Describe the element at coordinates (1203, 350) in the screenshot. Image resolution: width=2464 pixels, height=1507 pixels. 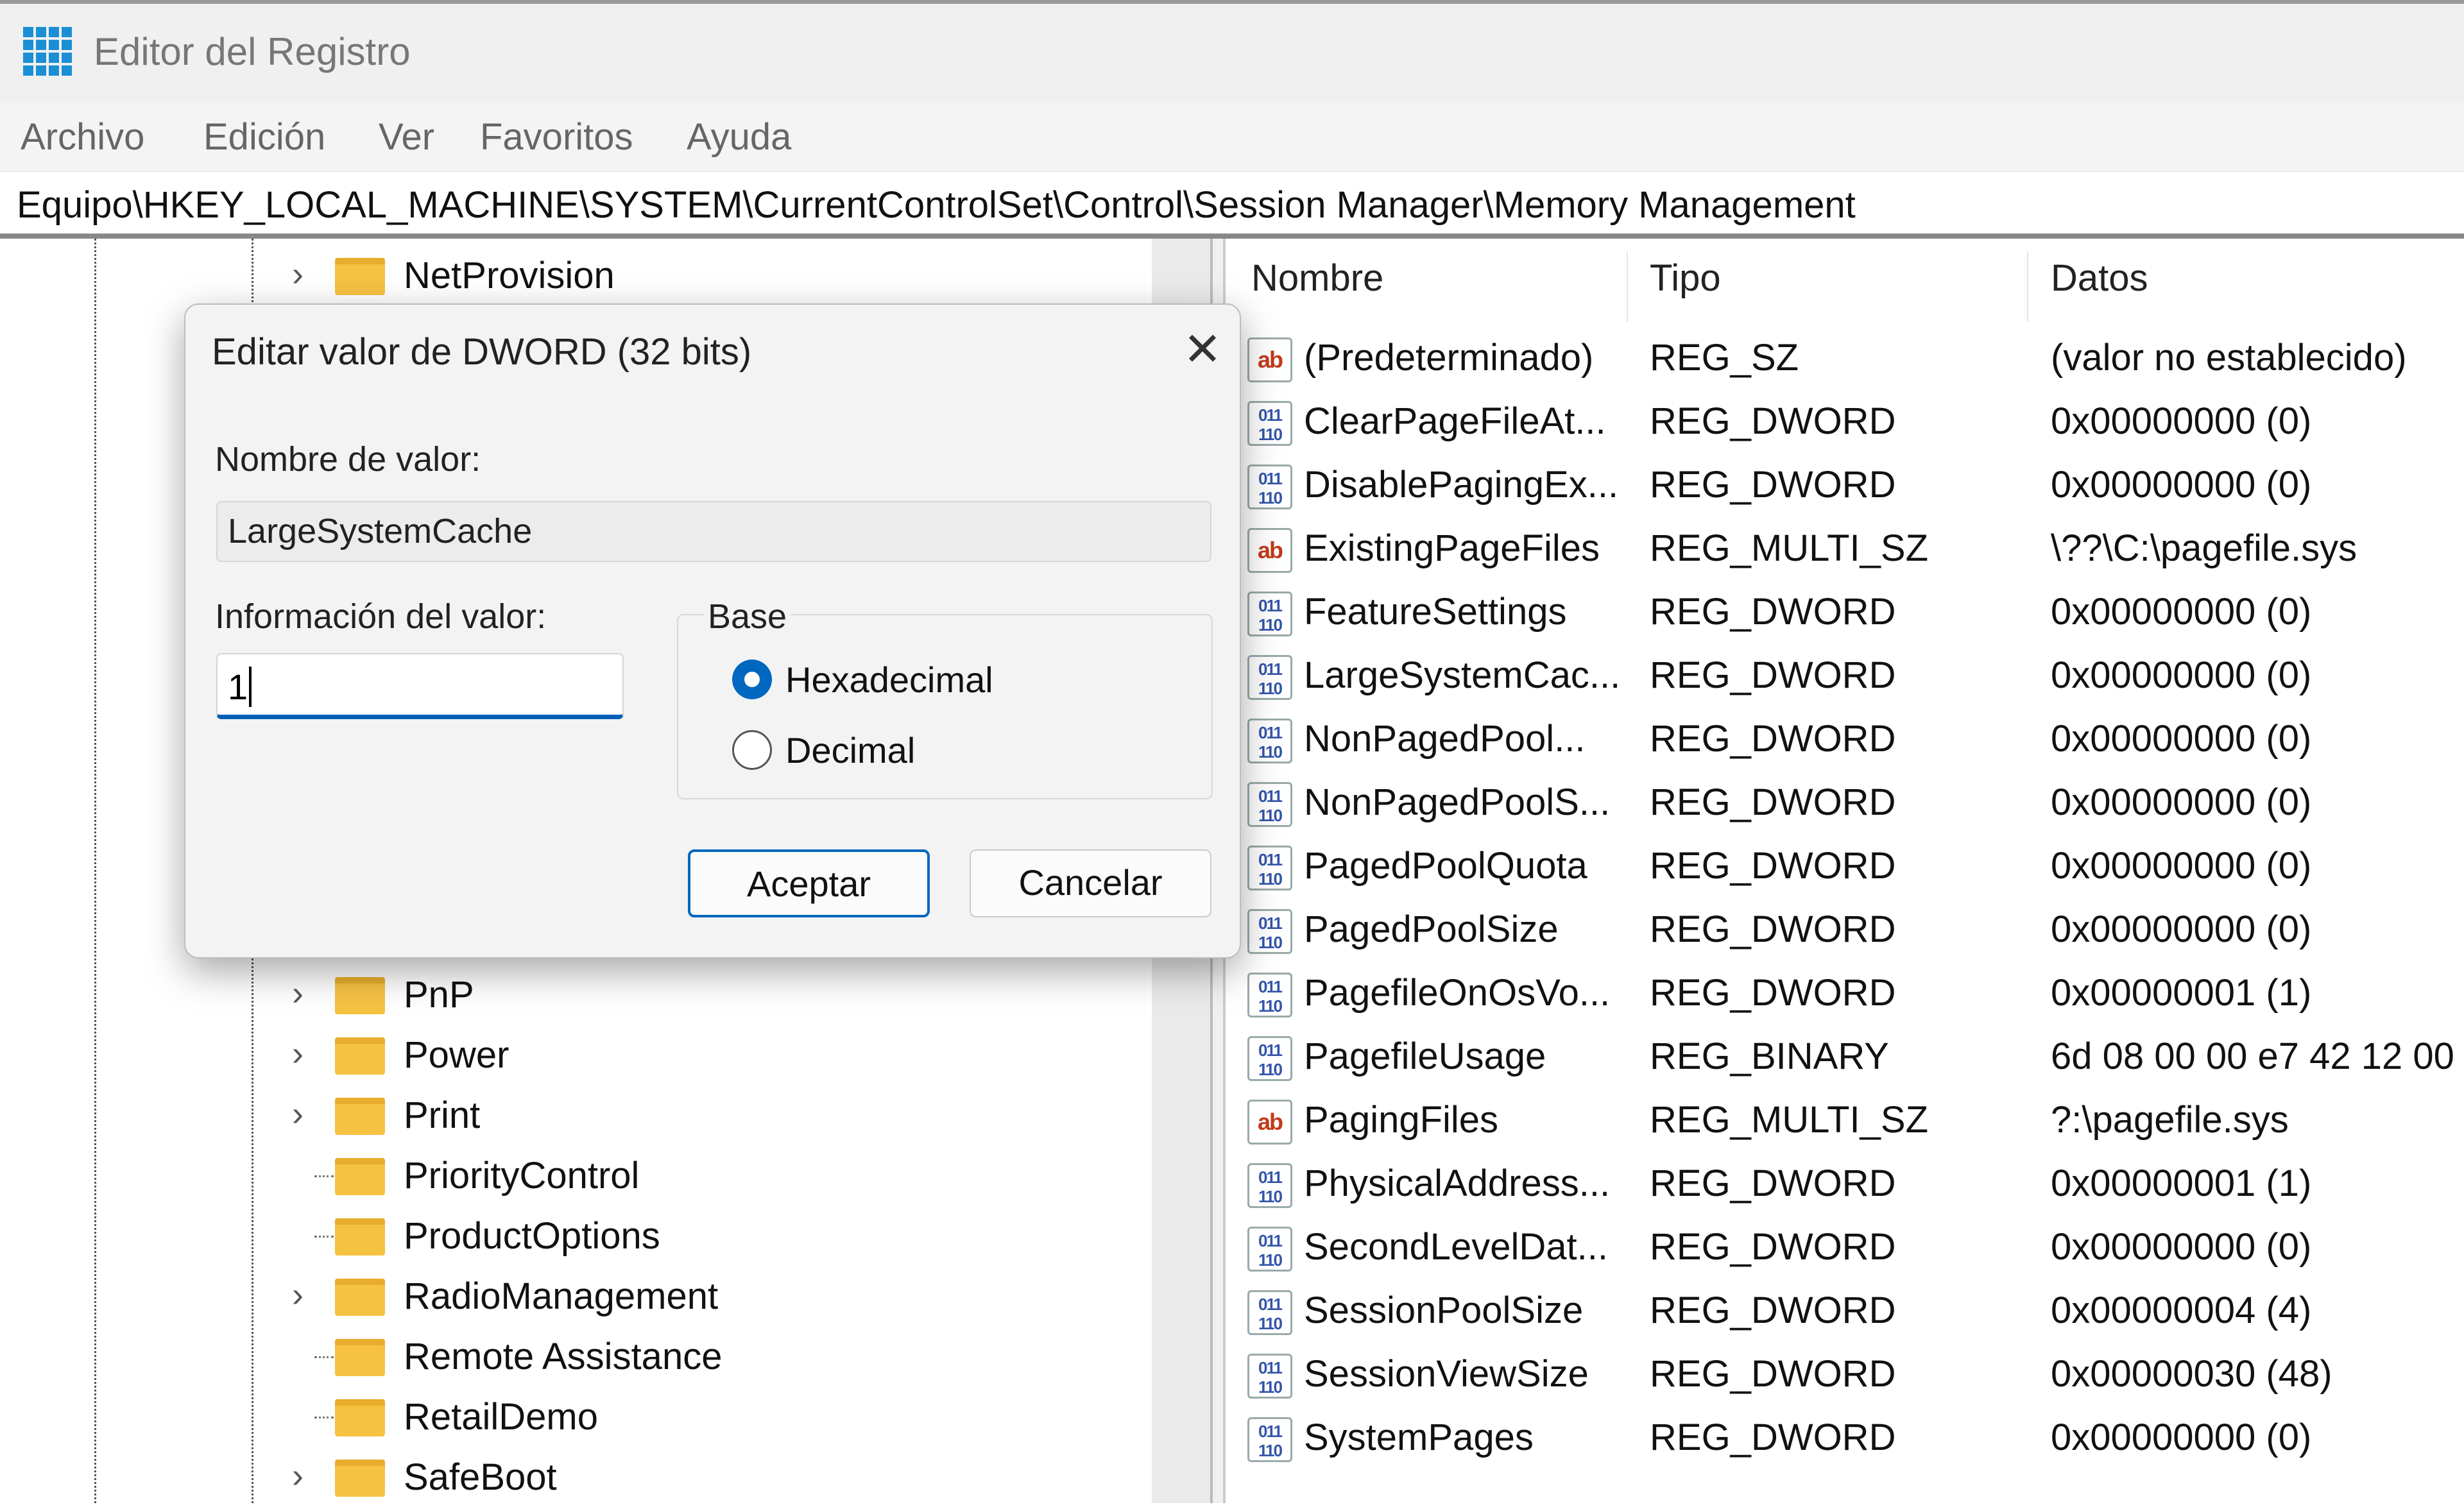
I see `close-icon: ✕` at that location.